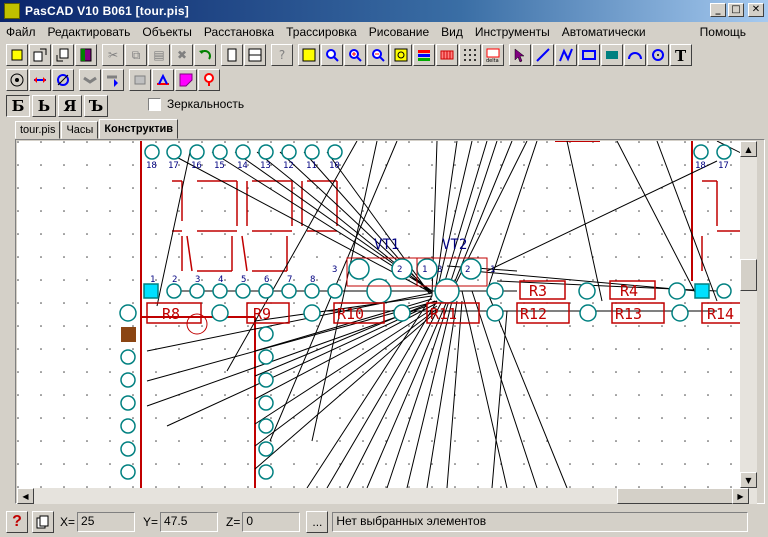 The width and height of the screenshot is (768, 537). I want to click on layers-icon, so click(424, 55).